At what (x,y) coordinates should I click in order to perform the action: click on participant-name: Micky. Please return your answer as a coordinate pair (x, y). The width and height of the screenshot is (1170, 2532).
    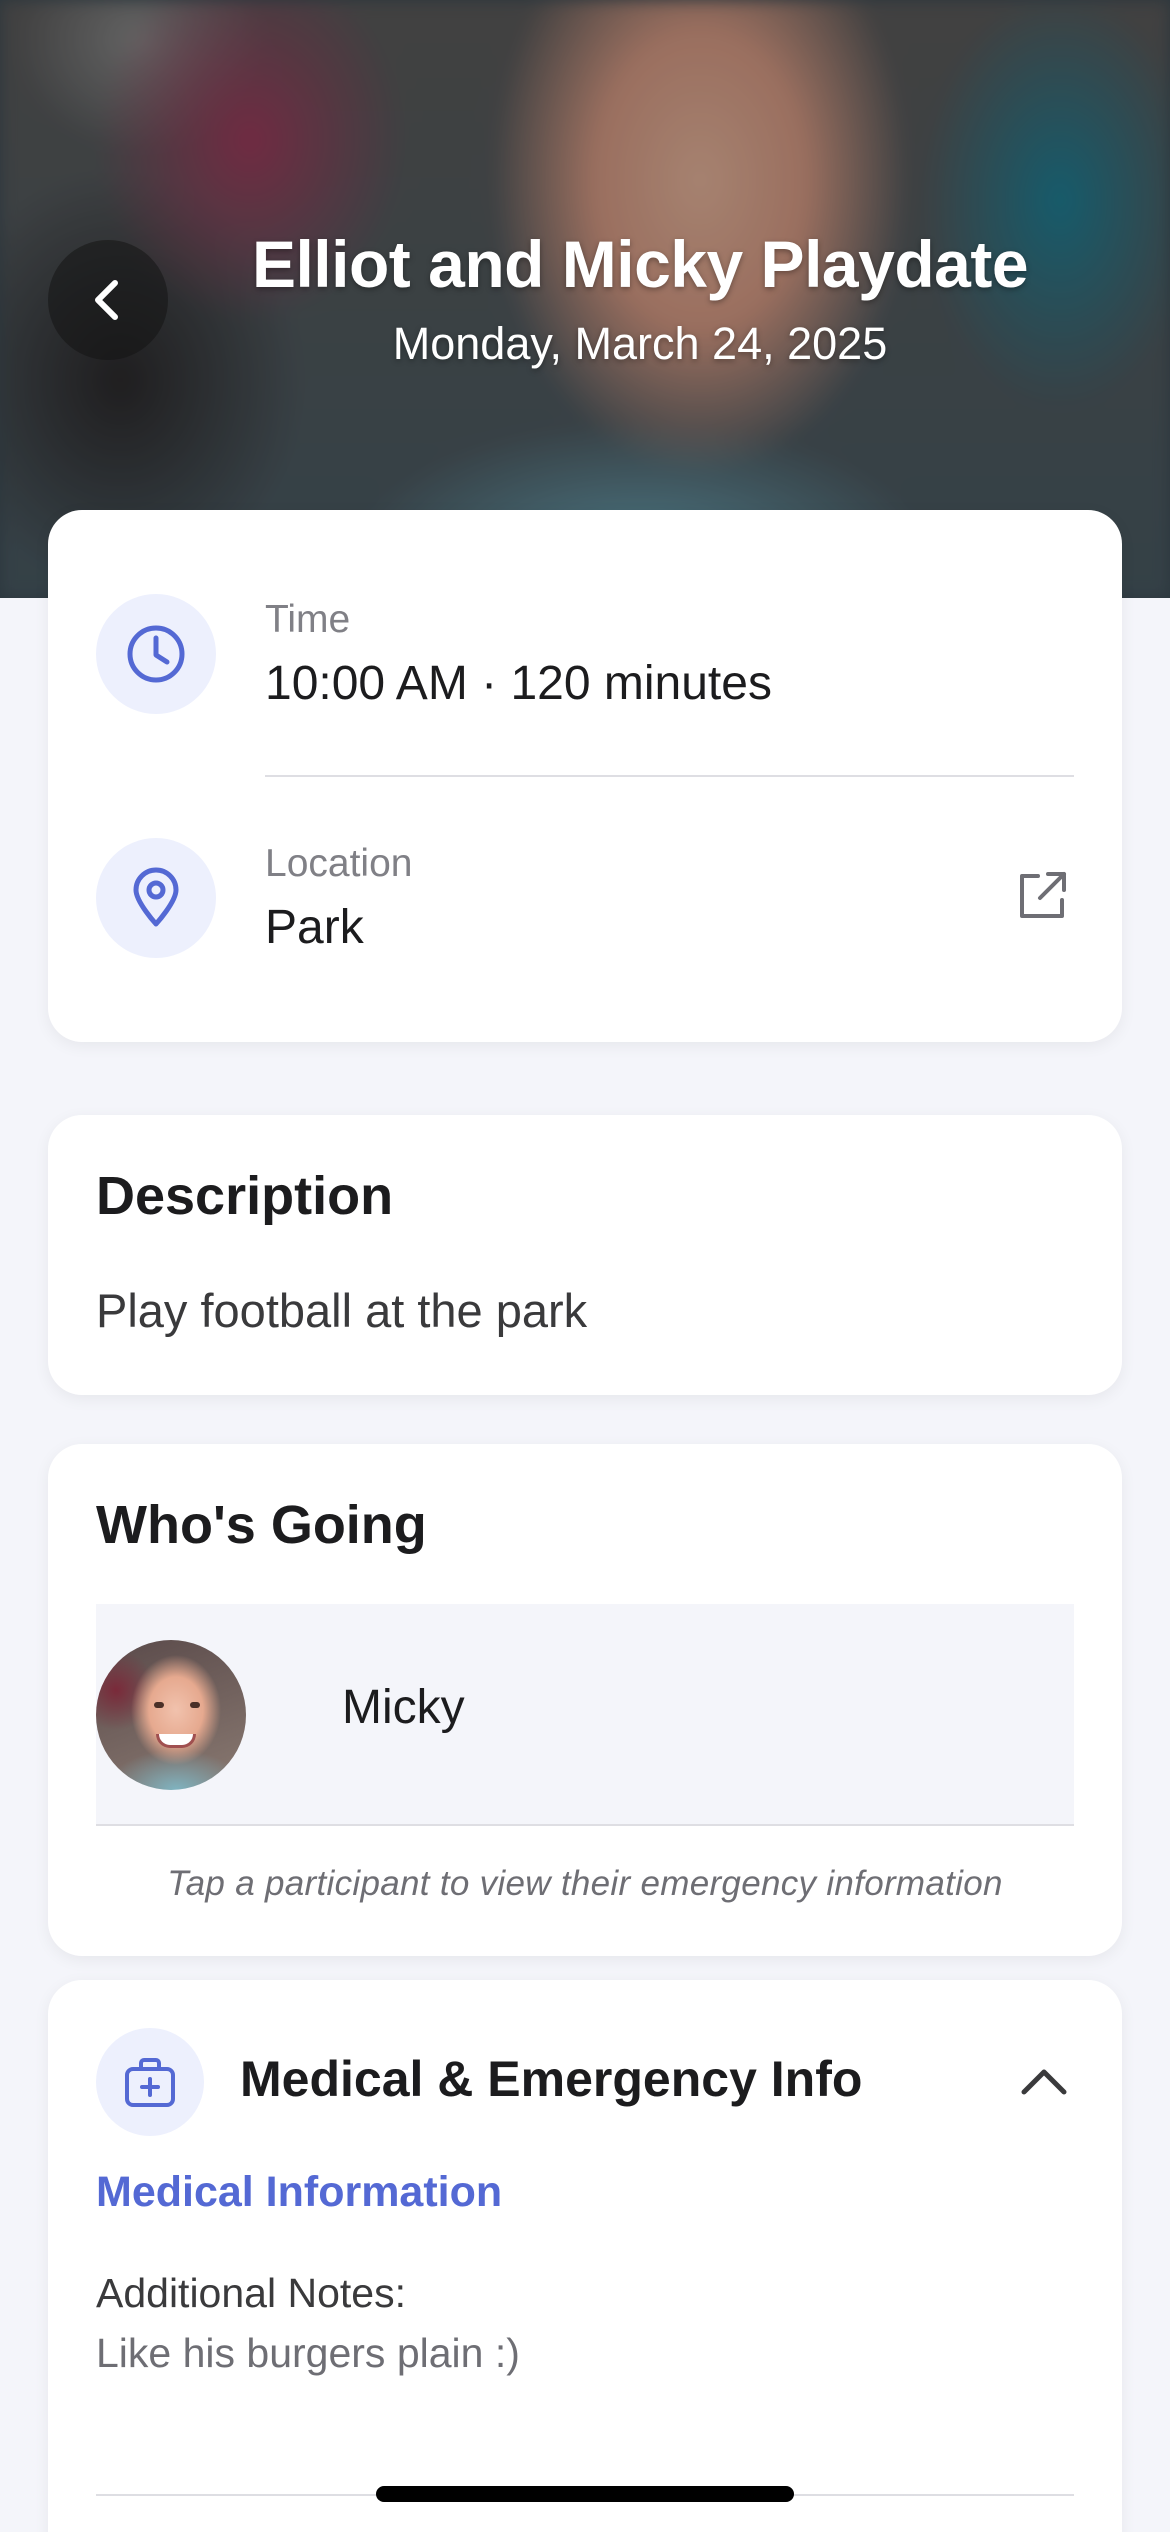
    Looking at the image, I should click on (403, 1707).